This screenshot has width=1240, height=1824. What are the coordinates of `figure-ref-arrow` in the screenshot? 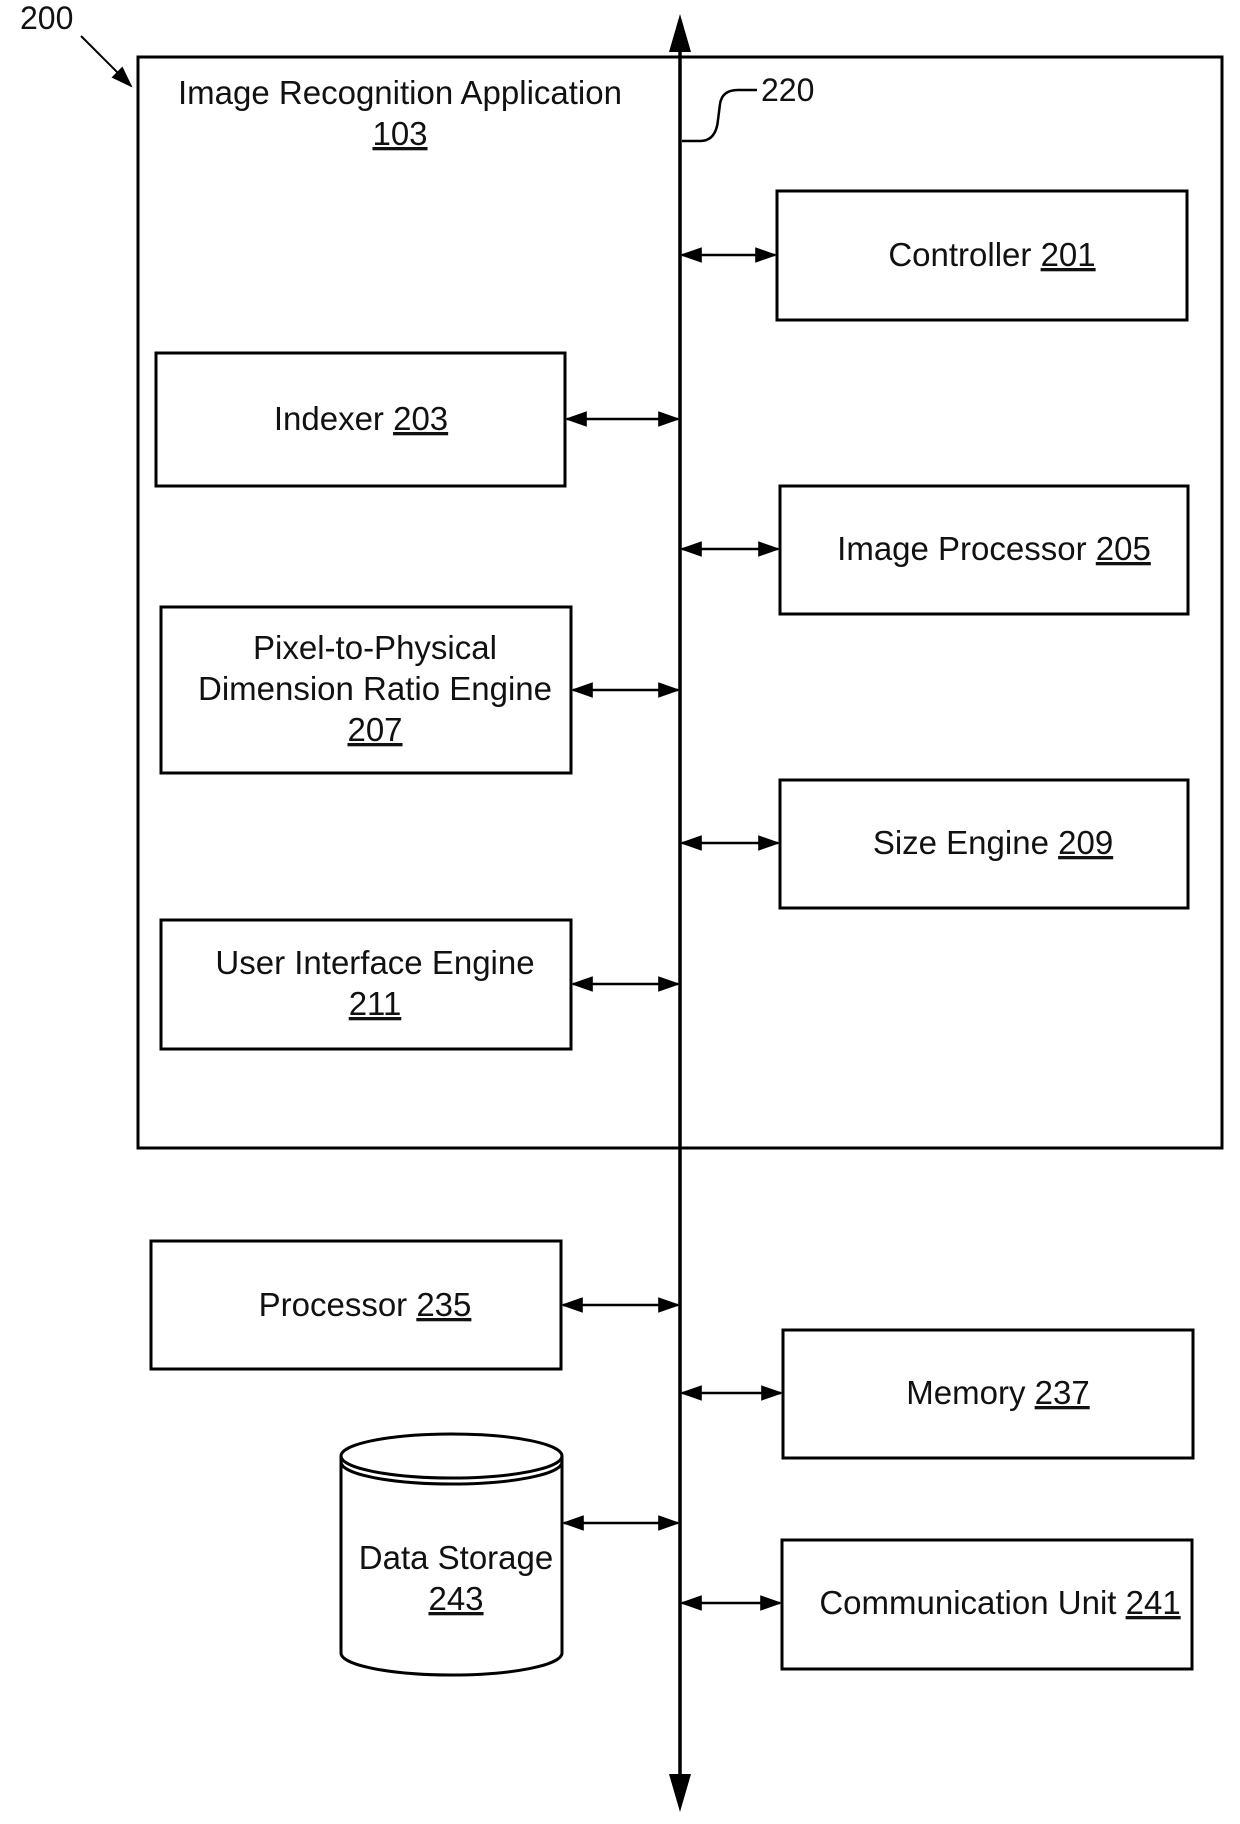 It's located at (106, 61).